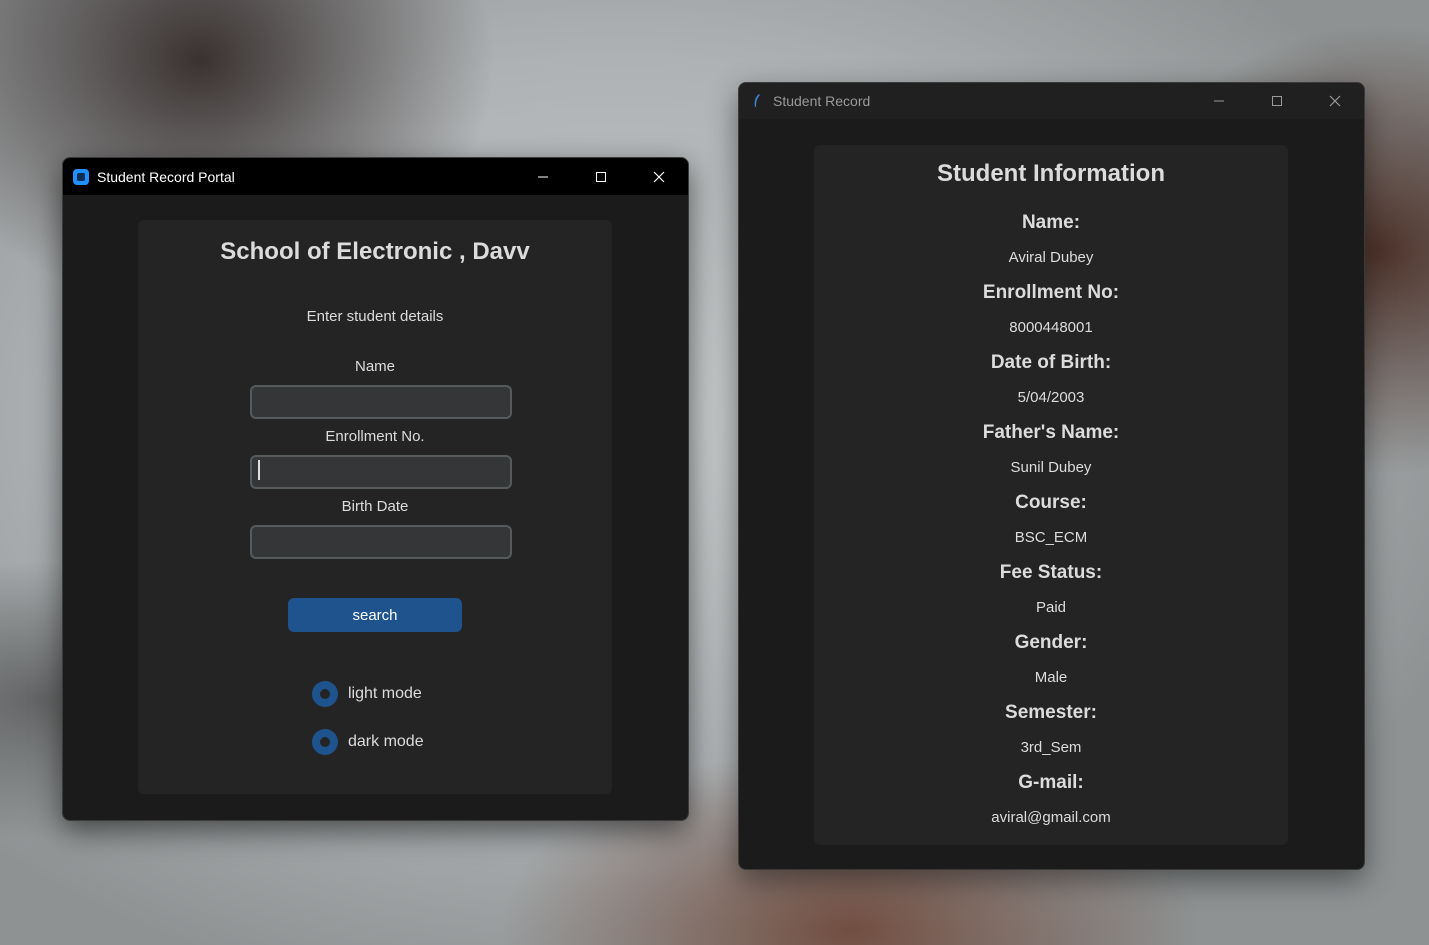  I want to click on gmail-value: aviral@gmail.com, so click(1051, 817).